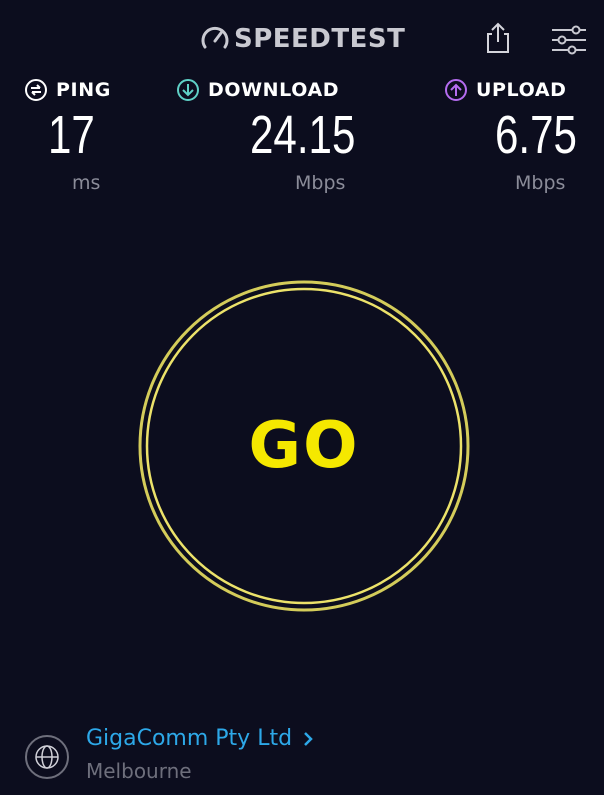 This screenshot has height=795, width=604. I want to click on download-header: DOWNLOAD, so click(266, 90).